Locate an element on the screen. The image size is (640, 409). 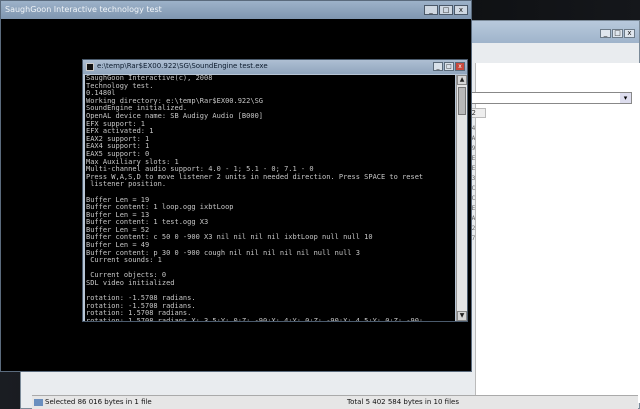
console-line: SDL video initialized is located at coordinates (130, 283).